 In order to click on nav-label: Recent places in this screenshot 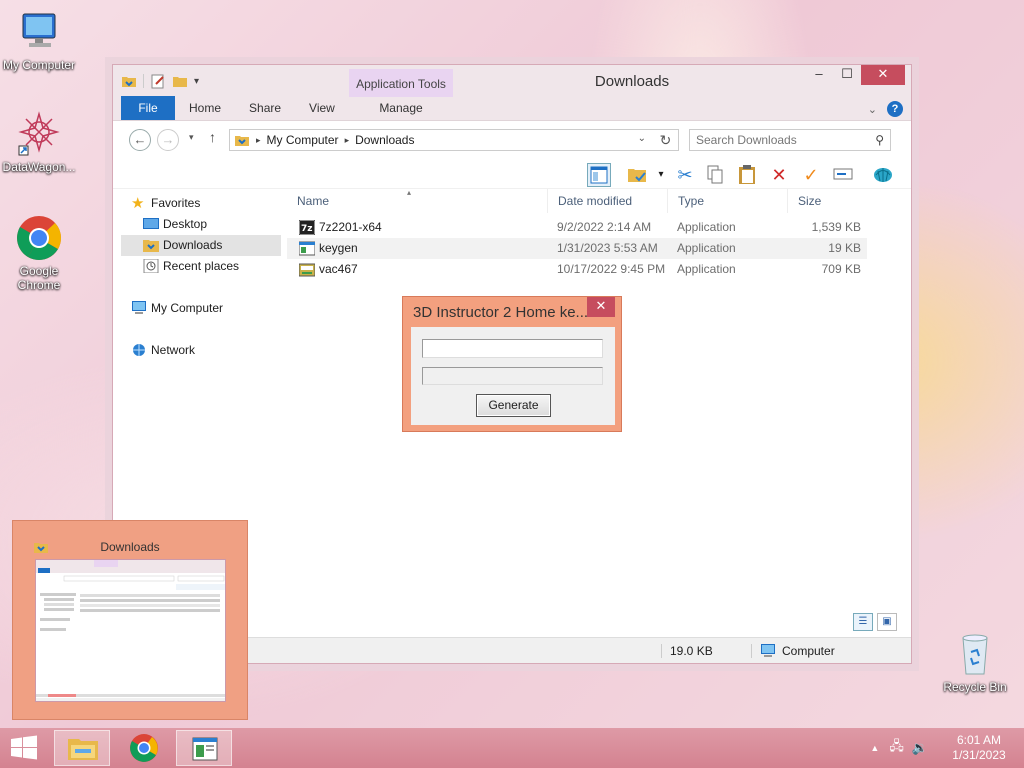, I will do `click(201, 266)`.